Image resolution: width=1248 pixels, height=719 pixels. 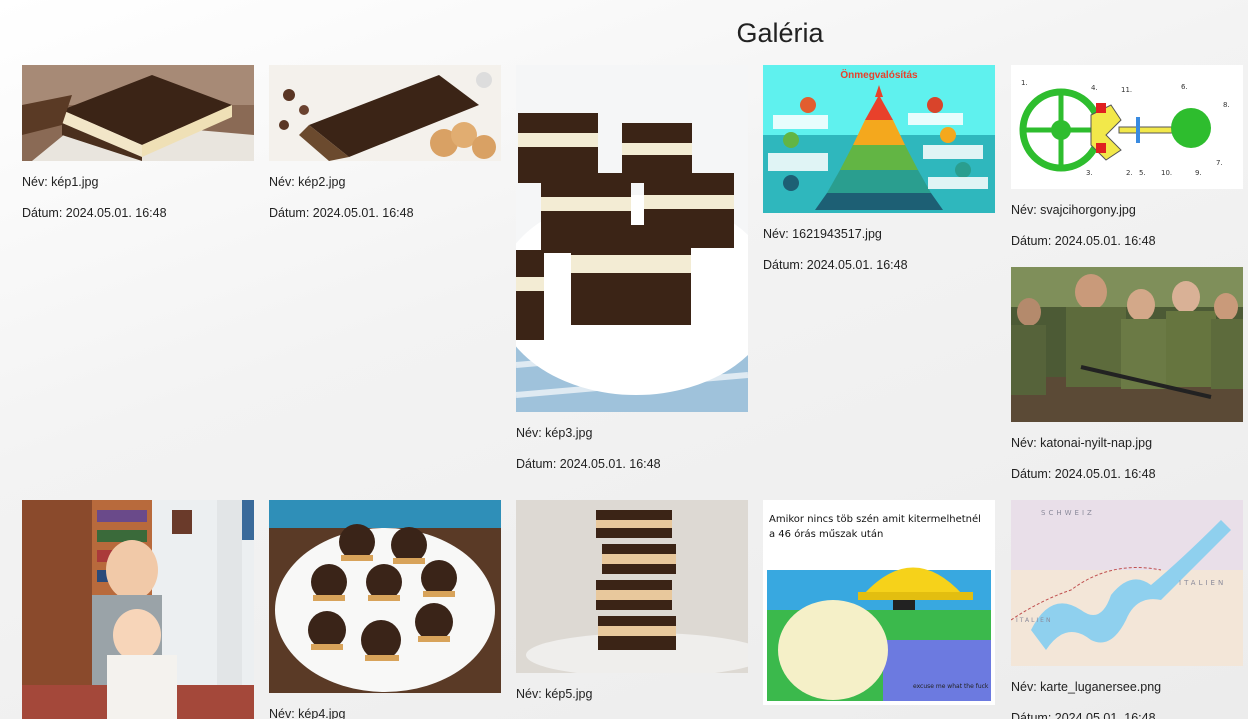 I want to click on children-photo-image, so click(x=138, y=609).